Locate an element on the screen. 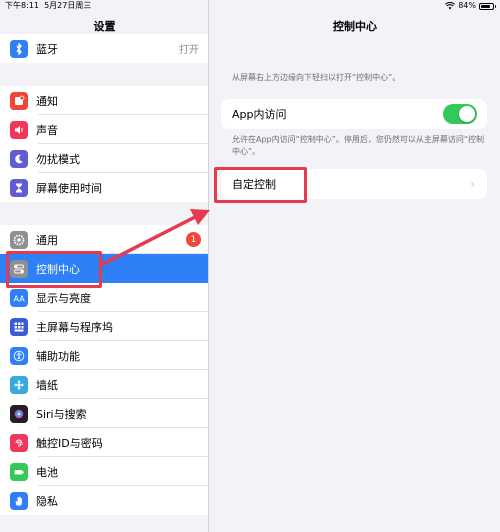  chevron-right-icon: › is located at coordinates (472, 184).